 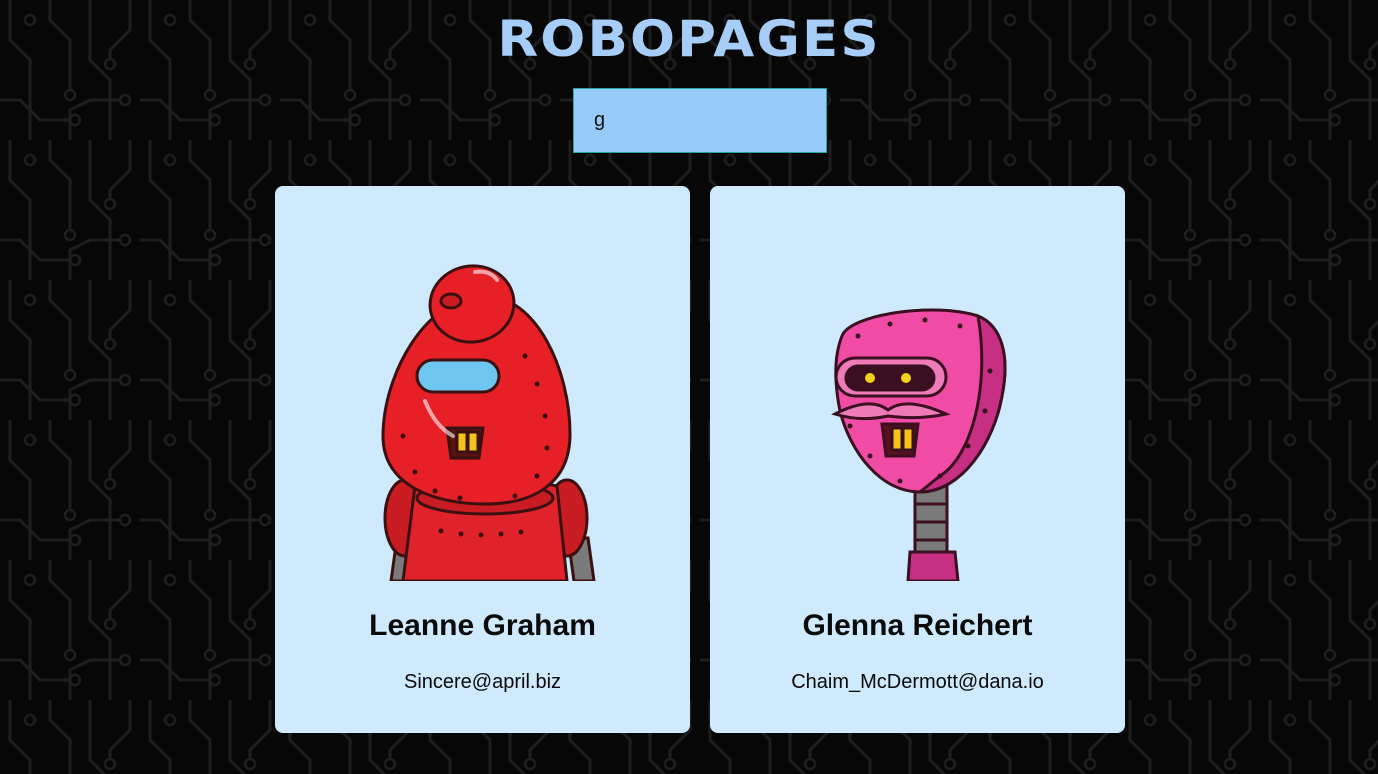 What do you see at coordinates (689, 39) in the screenshot?
I see `page-title: ROBOPAGES` at bounding box center [689, 39].